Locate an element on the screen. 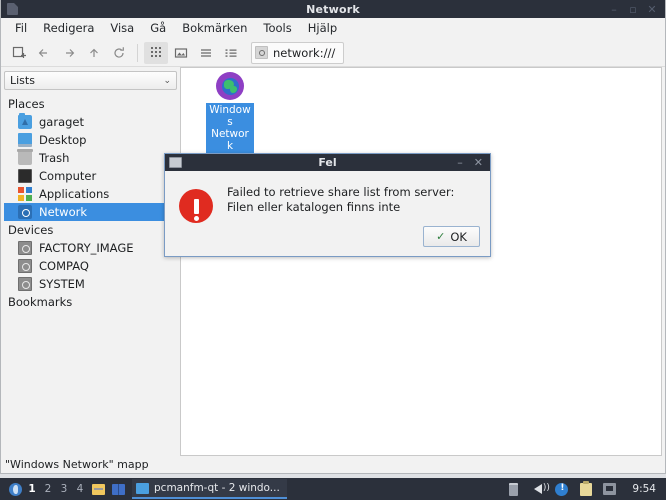  network-path-icon is located at coordinates (261, 52).